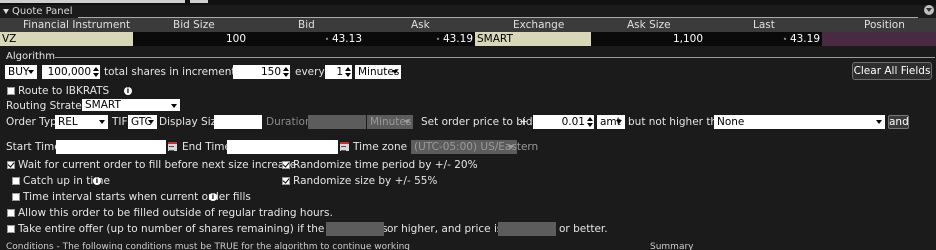 The height and width of the screenshot is (250, 936). Describe the element at coordinates (337, 122) in the screenshot. I see `duration-input` at that location.